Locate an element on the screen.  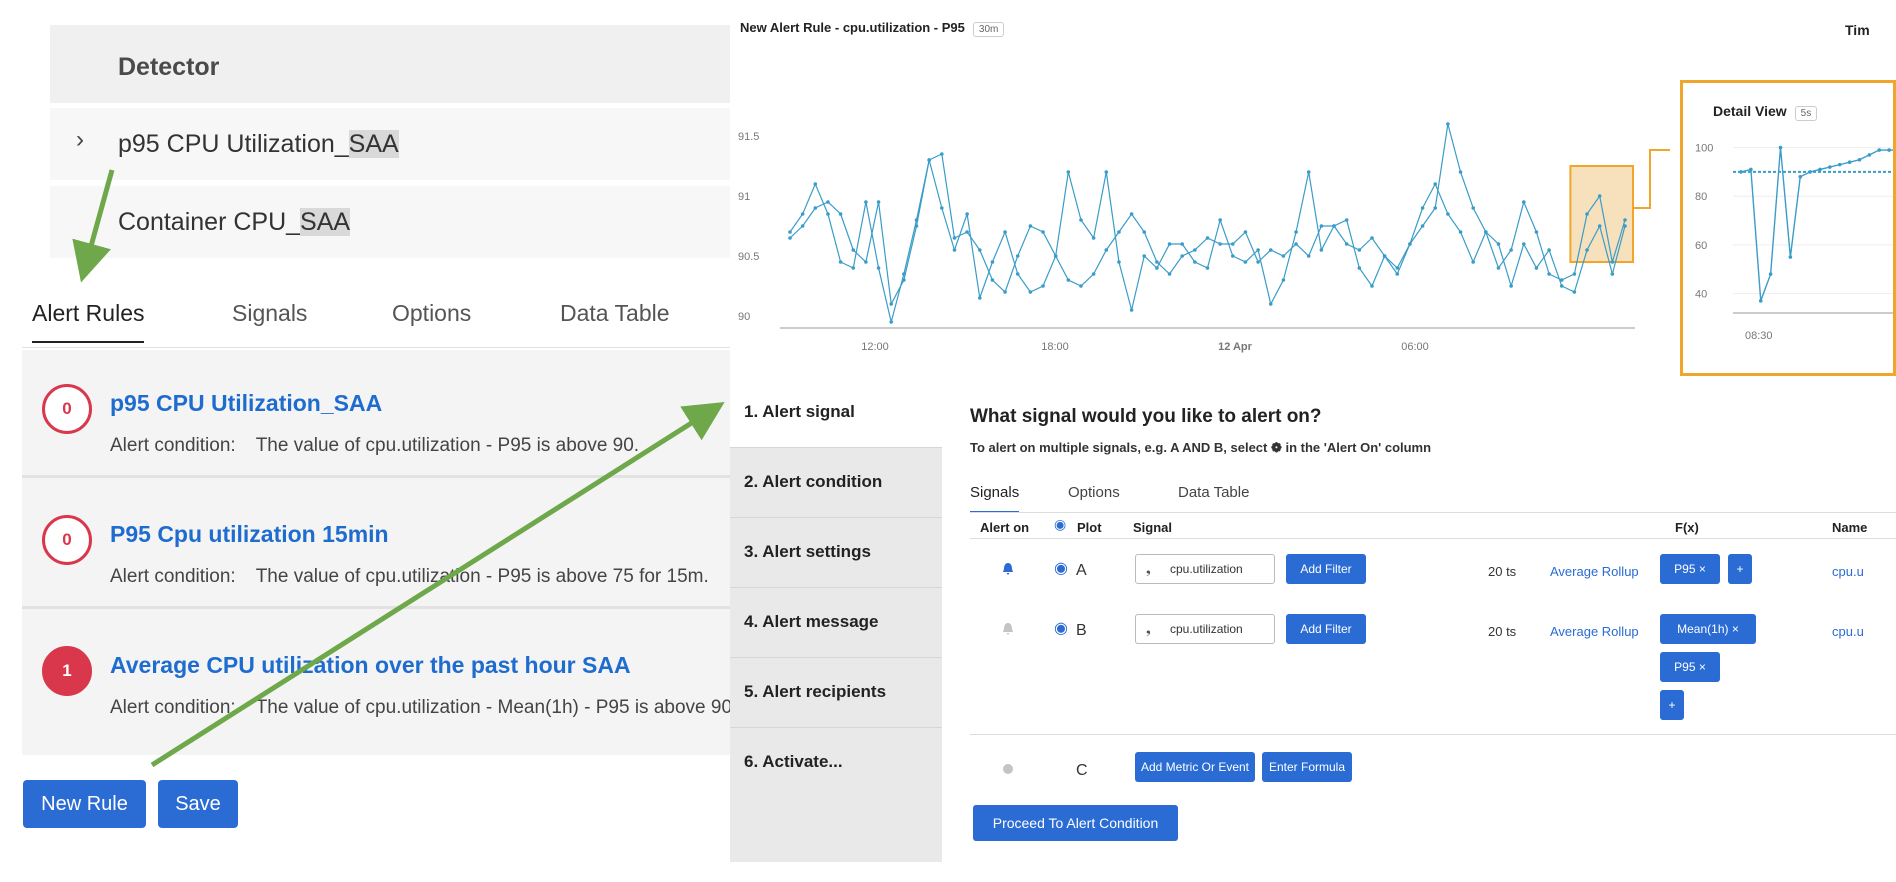
detector-item-p95: › p95 CPU Utilization_SAA is located at coordinates (390, 144).